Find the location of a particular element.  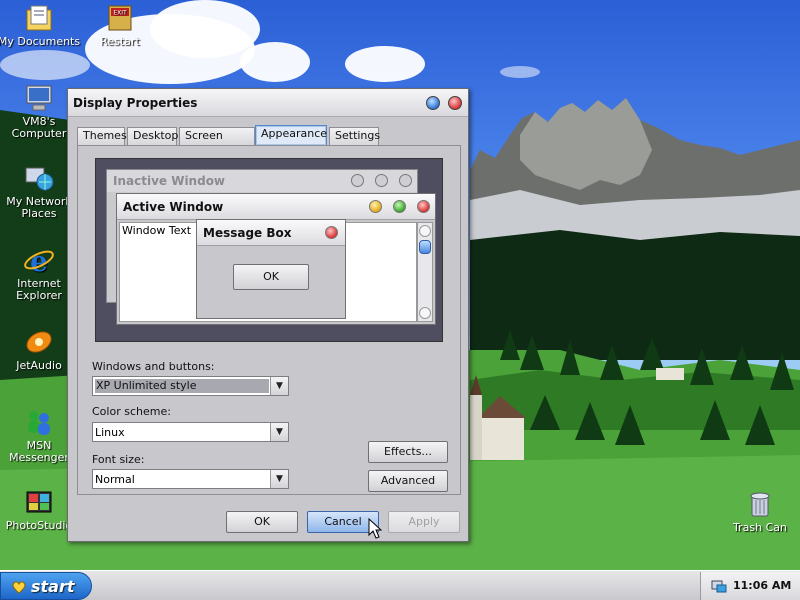

messenger-buddies-icon is located at coordinates (39, 423).